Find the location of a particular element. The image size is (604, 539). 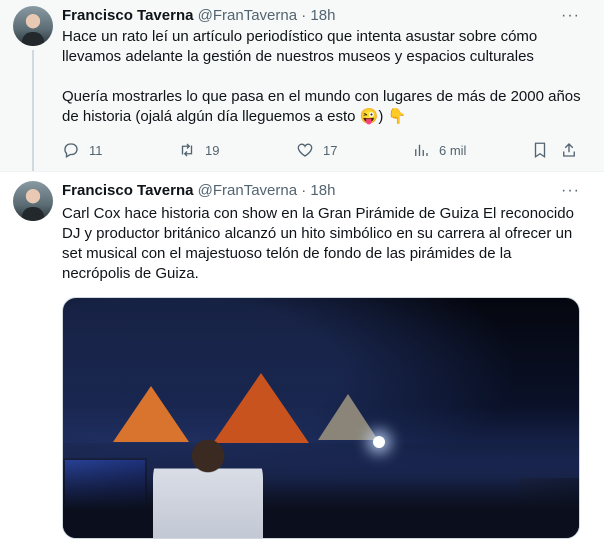

thread-connector is located at coordinates (33, 110).